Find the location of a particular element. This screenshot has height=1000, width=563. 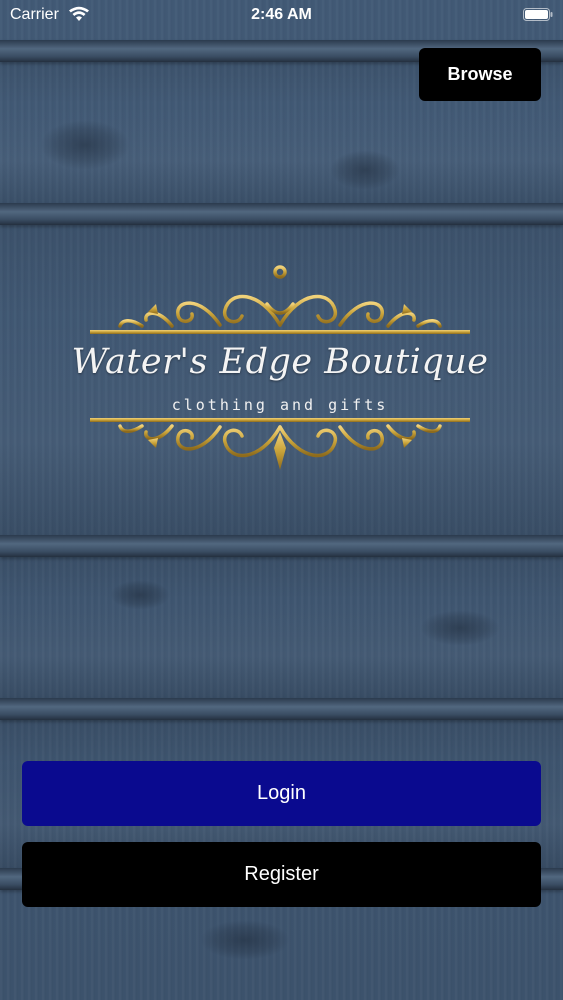

logo-subtitle: clothing and gifts is located at coordinates (280, 405).